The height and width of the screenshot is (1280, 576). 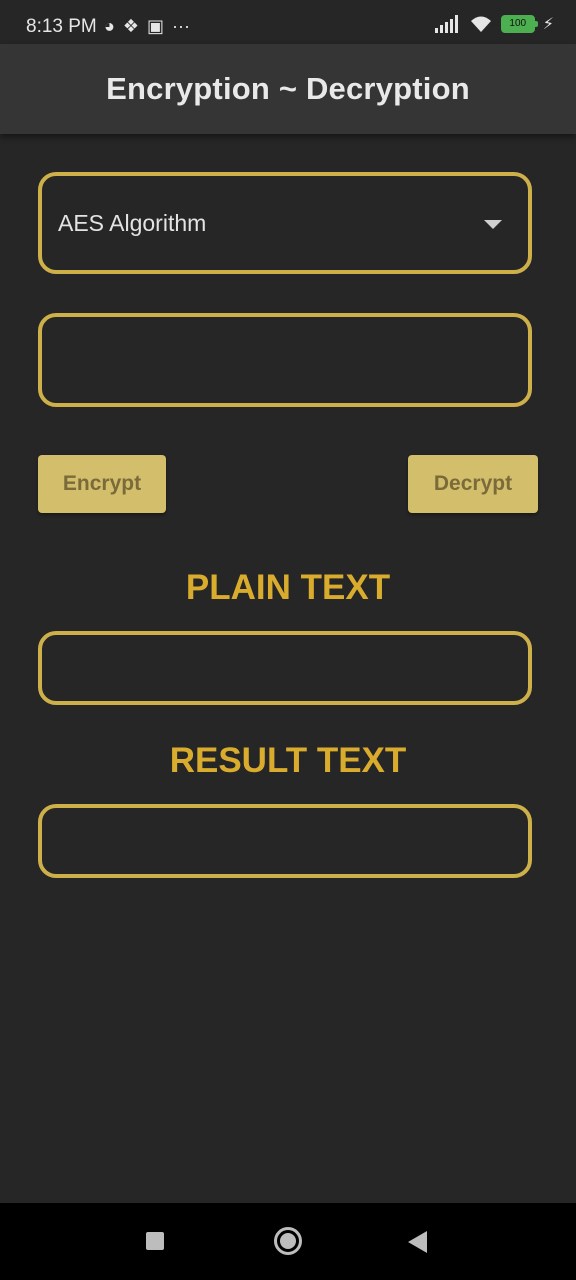 What do you see at coordinates (61, 26) in the screenshot?
I see `status-time: 8:13 PM` at bounding box center [61, 26].